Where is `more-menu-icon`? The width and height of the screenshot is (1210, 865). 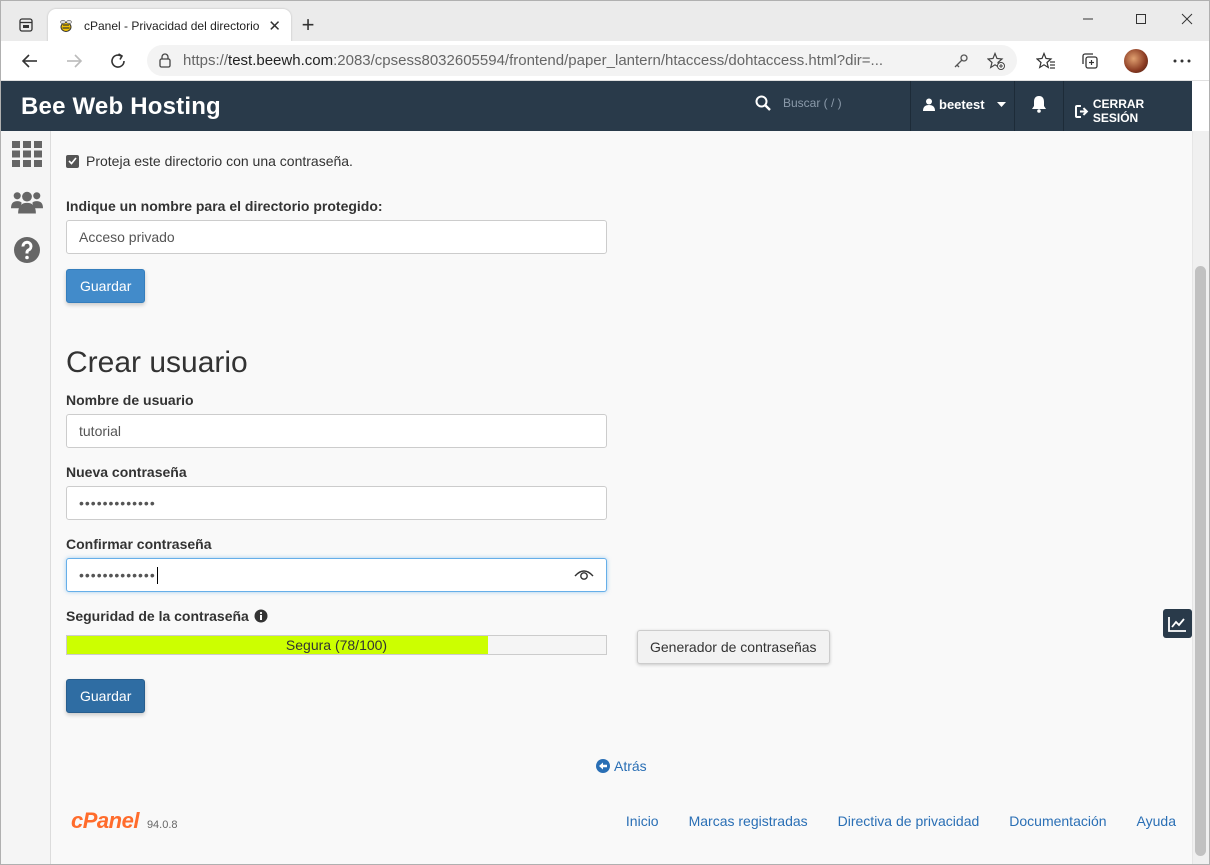
more-menu-icon is located at coordinates (1182, 61).